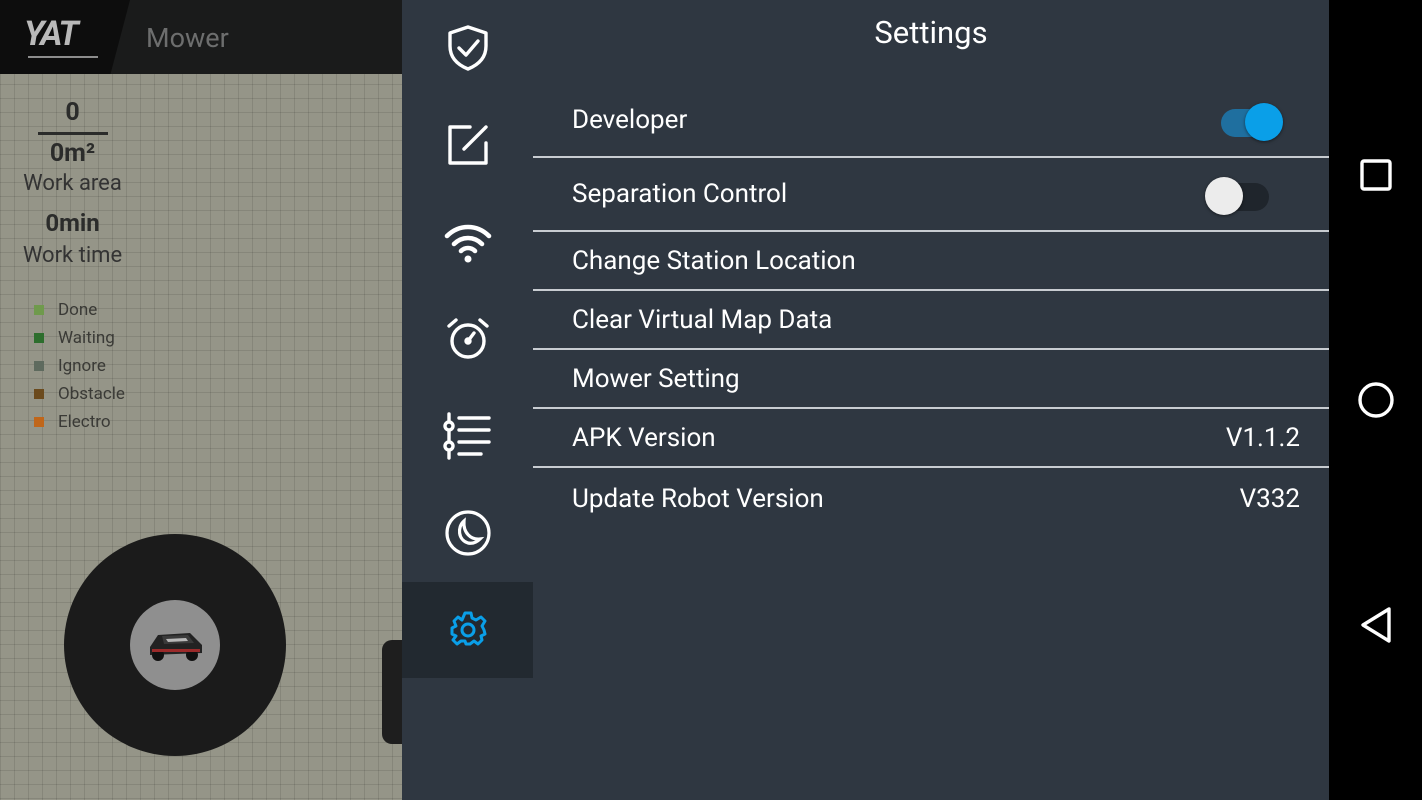  I want to click on setting-row-developer: Developer, so click(931, 121).